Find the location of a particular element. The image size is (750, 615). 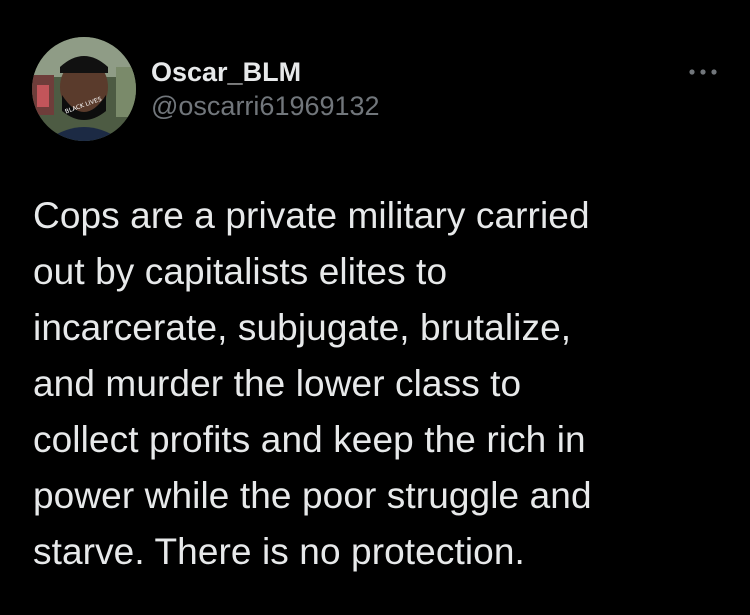

avatar-image: BLACK LIVES is located at coordinates (84, 89).